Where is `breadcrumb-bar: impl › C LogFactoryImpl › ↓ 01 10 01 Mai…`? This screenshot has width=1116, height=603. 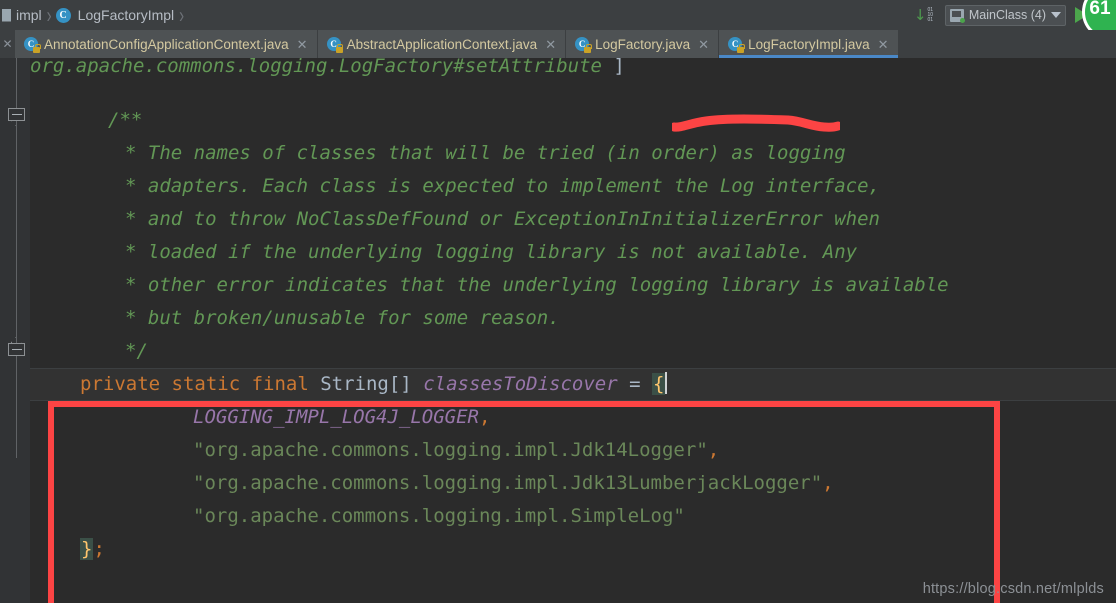 breadcrumb-bar: impl › C LogFactoryImpl › ↓ 01 10 01 Mai… is located at coordinates (558, 20).